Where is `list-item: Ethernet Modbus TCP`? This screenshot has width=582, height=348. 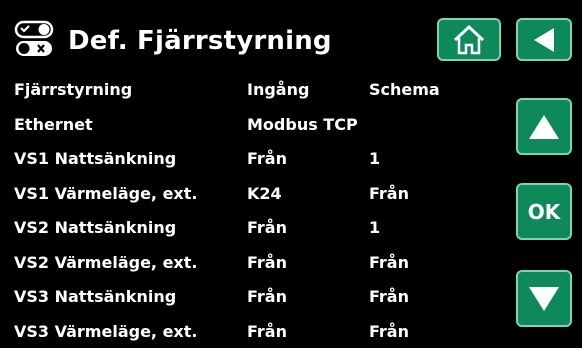
list-item: Ethernet Modbus TCP is located at coordinates (250, 124).